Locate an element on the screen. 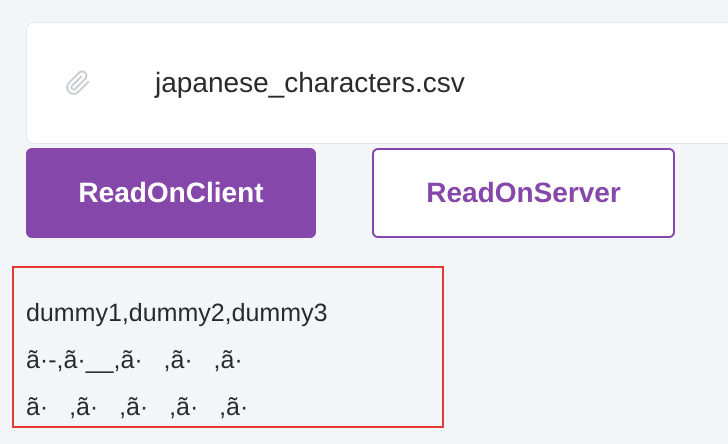 The image size is (728, 444). output-line: ã·-,ã·__,ã· ,ã· ,ã· is located at coordinates (135, 360).